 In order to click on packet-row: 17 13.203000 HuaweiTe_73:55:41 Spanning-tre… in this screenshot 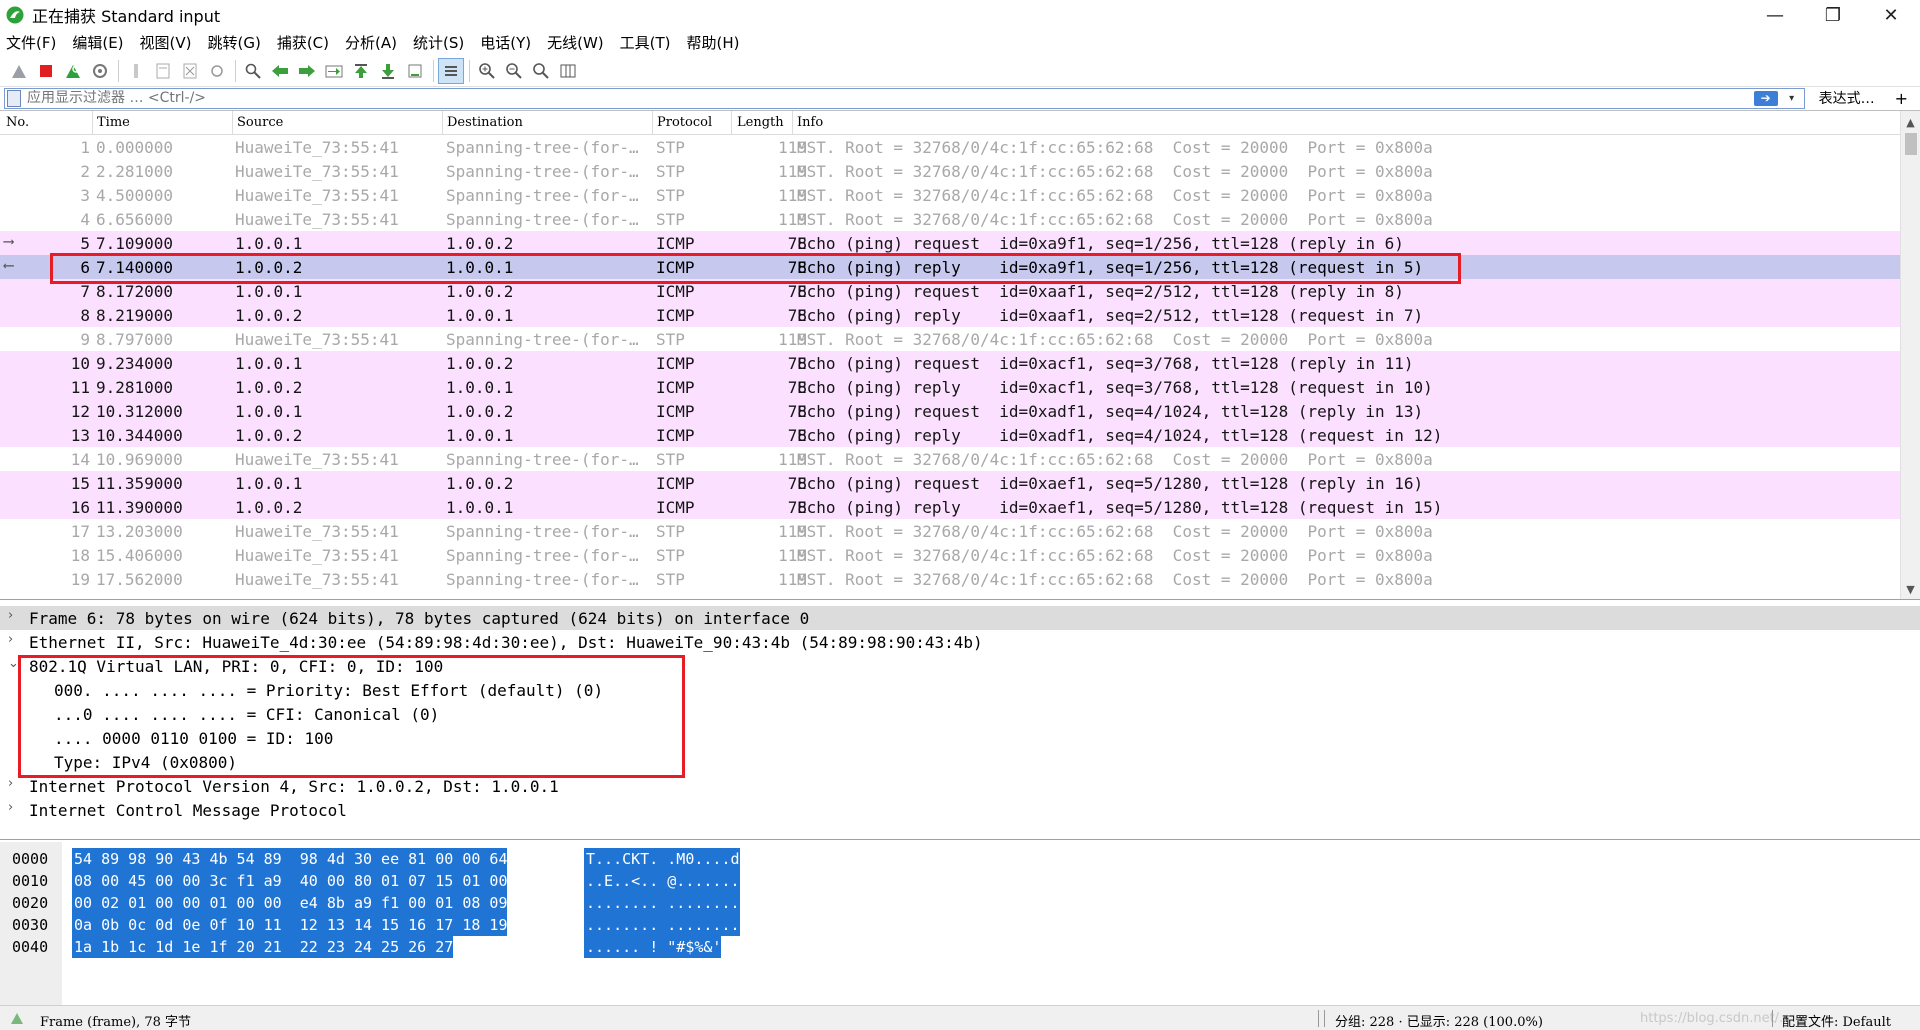, I will do `click(950, 531)`.